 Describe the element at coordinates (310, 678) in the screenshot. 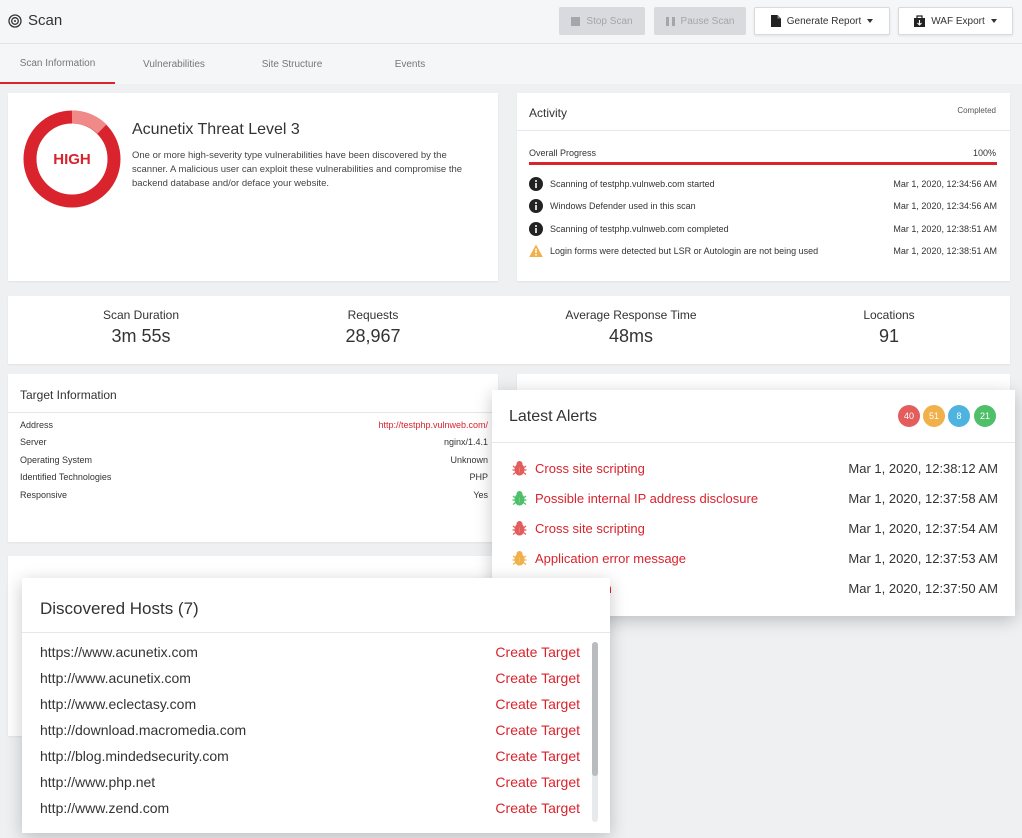

I see `host-row: http://www.acunetix.com Create Target` at that location.